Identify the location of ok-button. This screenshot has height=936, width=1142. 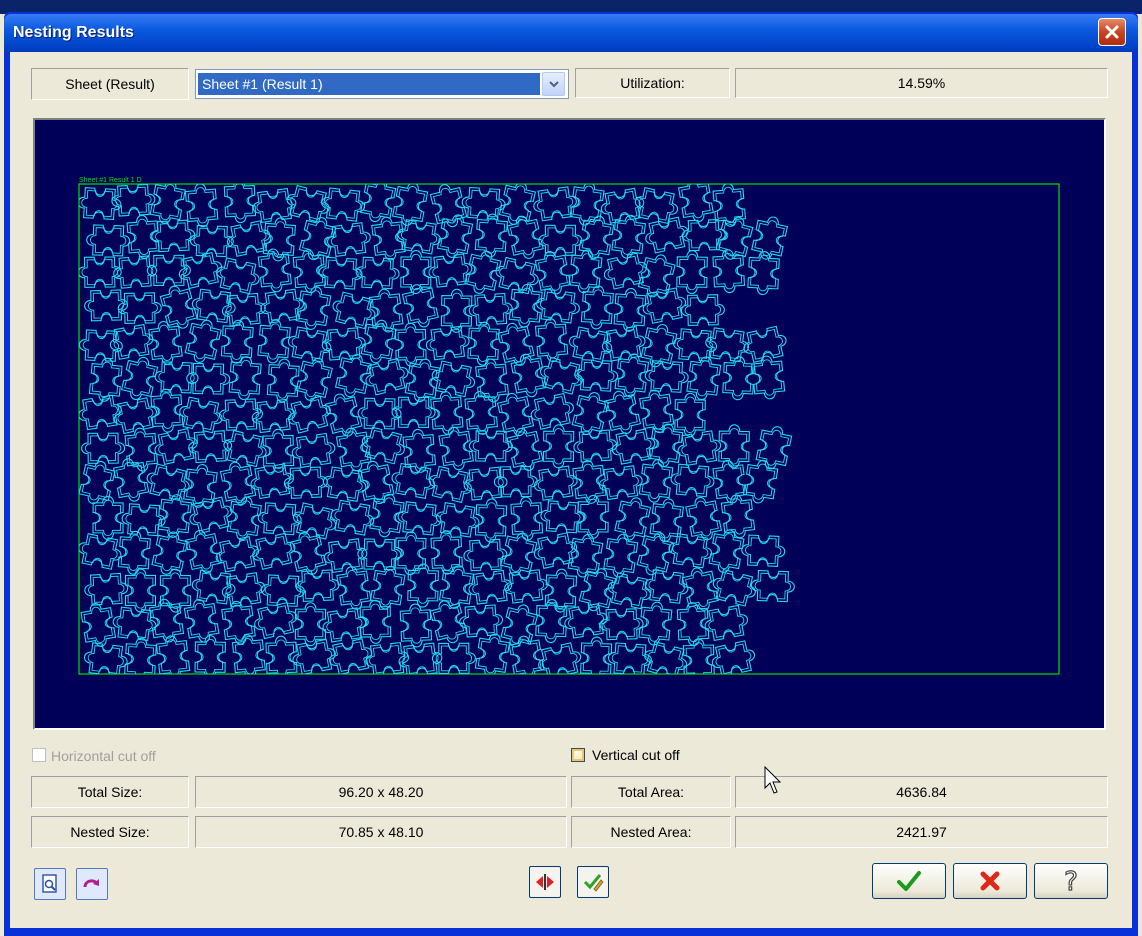
(909, 881).